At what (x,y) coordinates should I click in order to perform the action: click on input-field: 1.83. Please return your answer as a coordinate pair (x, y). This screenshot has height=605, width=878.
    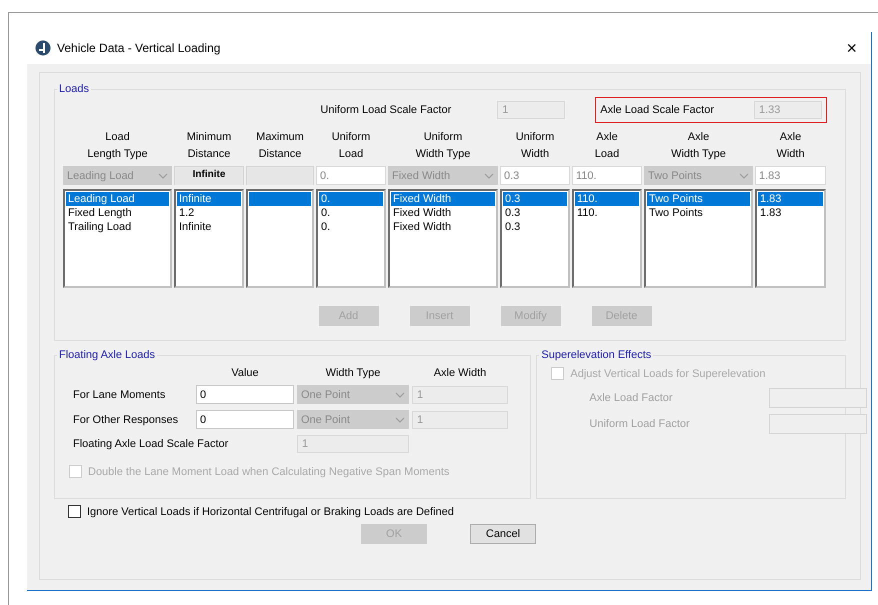
    Looking at the image, I should click on (790, 175).